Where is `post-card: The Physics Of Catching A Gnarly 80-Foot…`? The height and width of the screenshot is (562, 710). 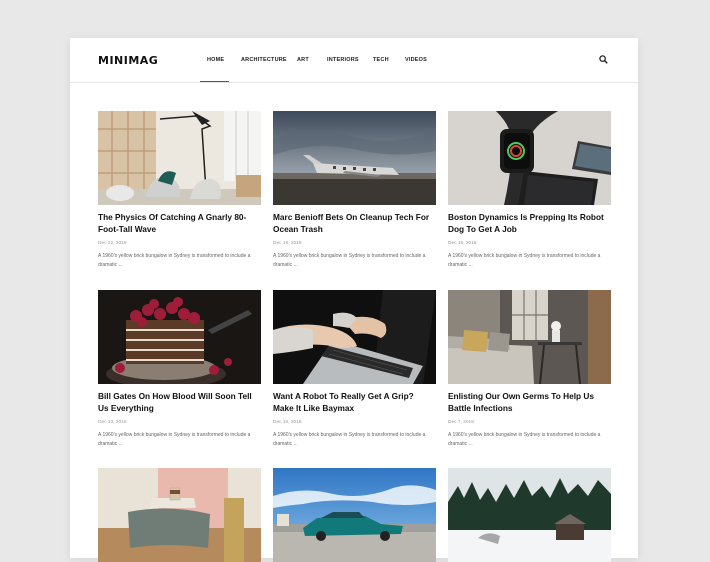 post-card: The Physics Of Catching A Gnarly 80-Foot… is located at coordinates (179, 190).